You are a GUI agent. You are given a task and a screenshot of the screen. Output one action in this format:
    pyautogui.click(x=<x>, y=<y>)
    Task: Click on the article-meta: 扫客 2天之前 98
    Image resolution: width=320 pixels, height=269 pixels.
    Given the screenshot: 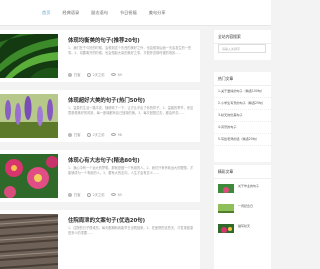 What is the action you would take?
    pyautogui.click(x=95, y=134)
    